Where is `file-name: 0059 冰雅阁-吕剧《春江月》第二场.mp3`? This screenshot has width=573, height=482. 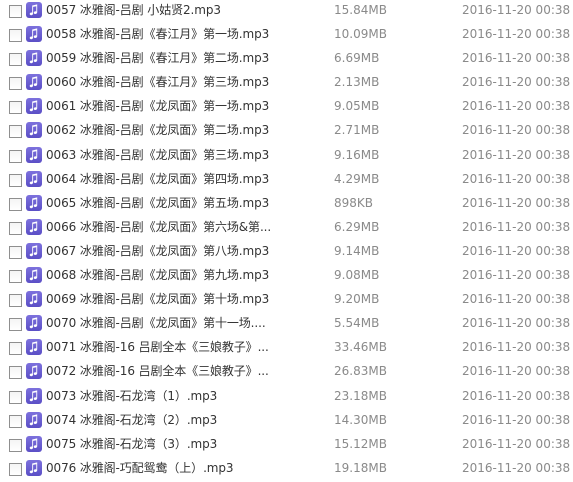 file-name: 0059 冰雅阁-吕剧《春江月》第二场.mp3 is located at coordinates (161, 58).